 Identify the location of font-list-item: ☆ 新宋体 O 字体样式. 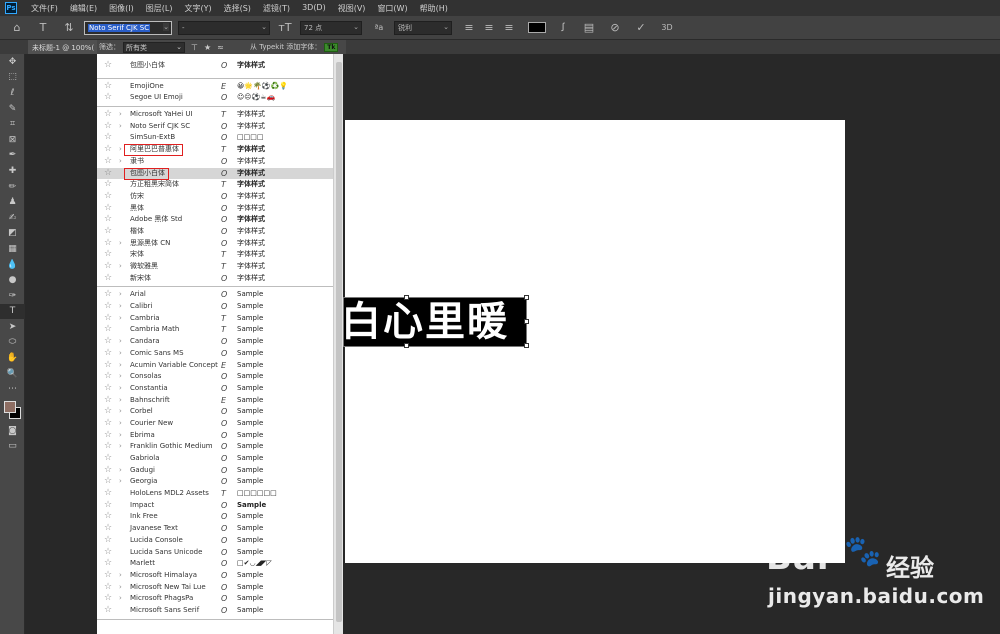
(215, 279).